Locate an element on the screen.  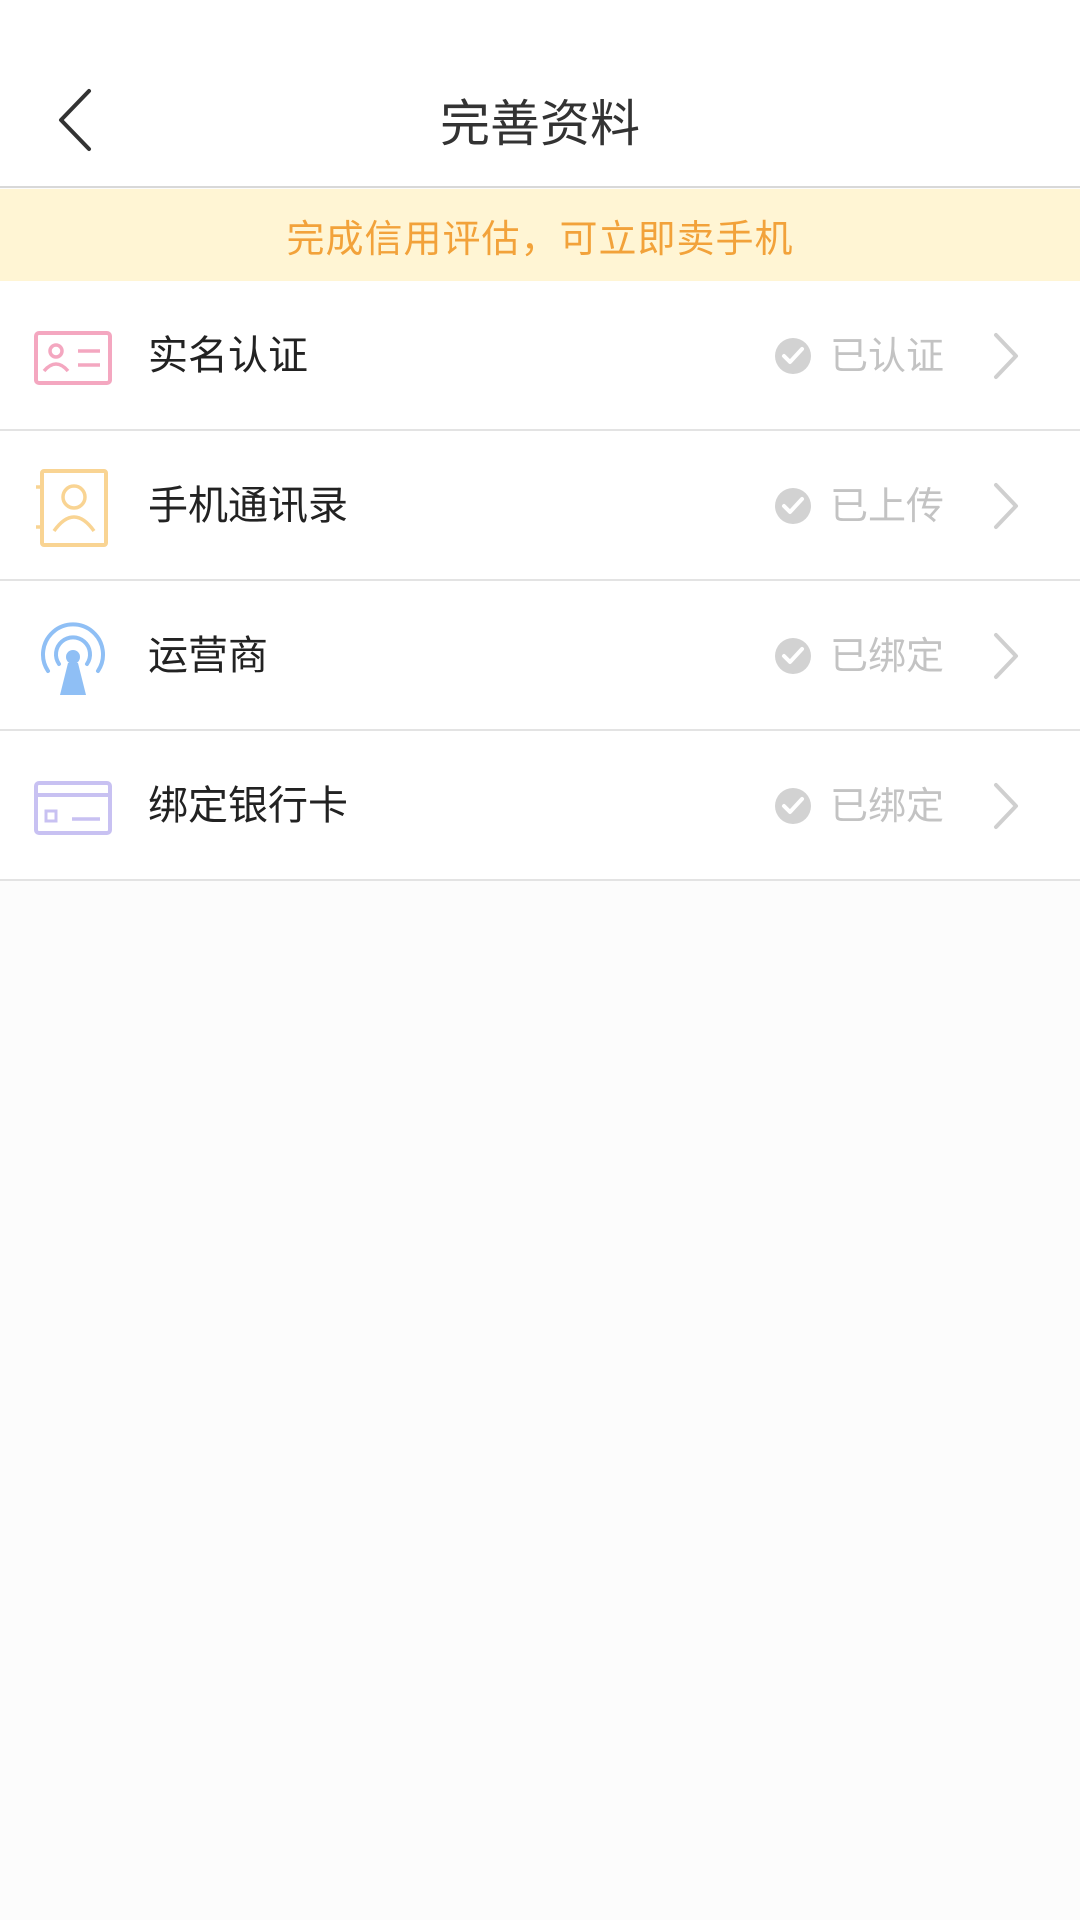
bank-card-icon is located at coordinates (73, 808).